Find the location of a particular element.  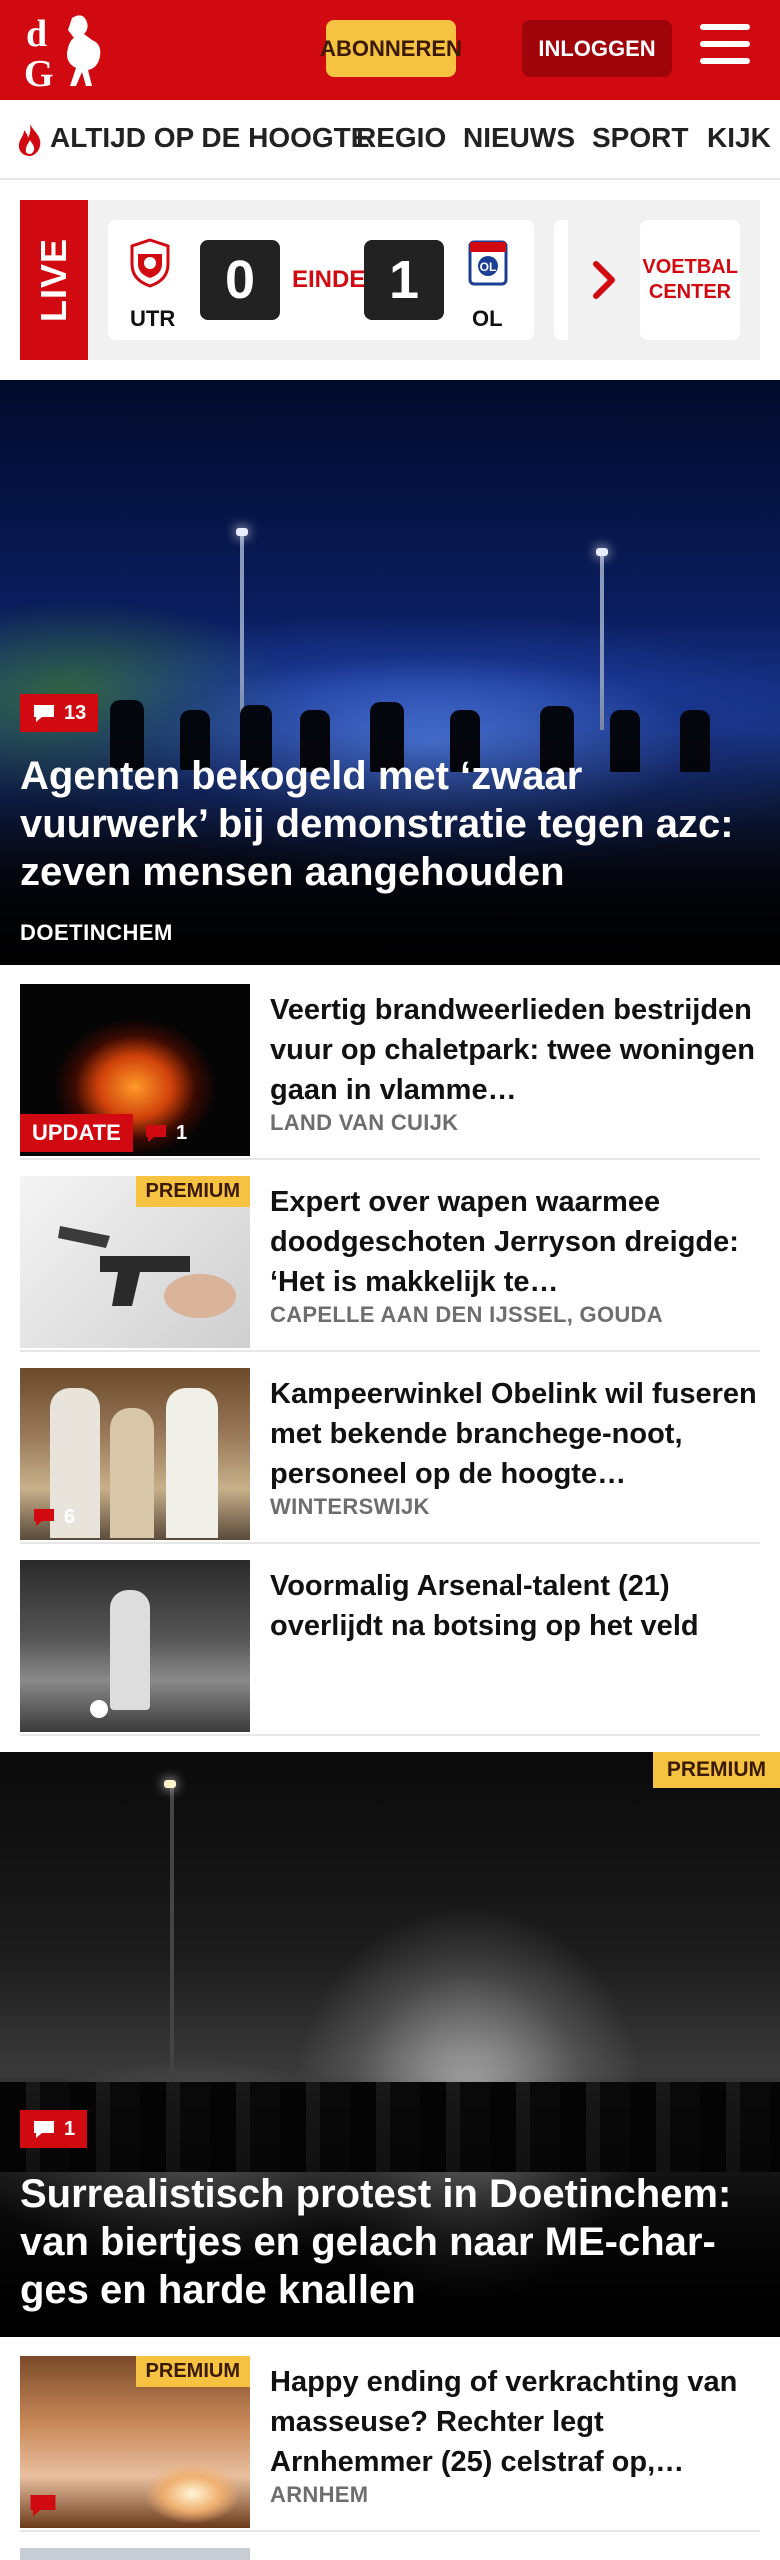

nav-item-kijk: KIJK is located at coordinates (739, 138).